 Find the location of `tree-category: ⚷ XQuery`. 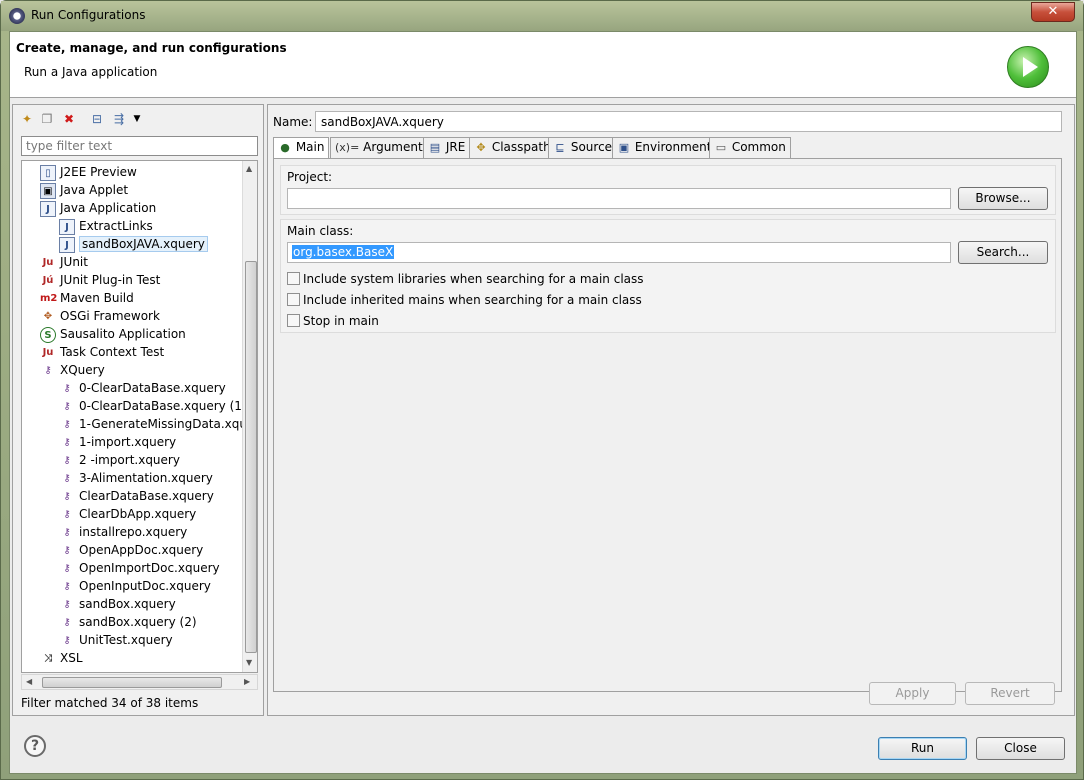

tree-category: ⚷ XQuery is located at coordinates (72, 370).